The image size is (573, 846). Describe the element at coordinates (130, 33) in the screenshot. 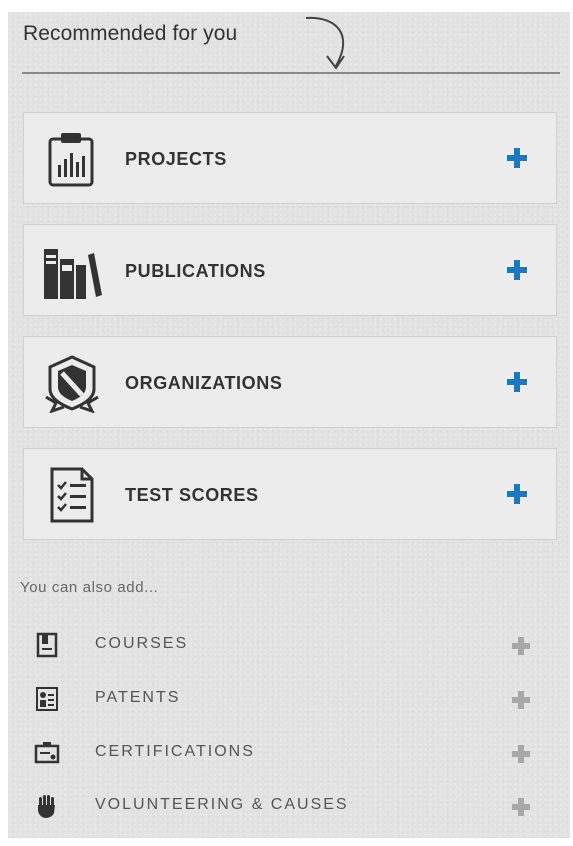

I see `panel-title: Recommended for you` at that location.